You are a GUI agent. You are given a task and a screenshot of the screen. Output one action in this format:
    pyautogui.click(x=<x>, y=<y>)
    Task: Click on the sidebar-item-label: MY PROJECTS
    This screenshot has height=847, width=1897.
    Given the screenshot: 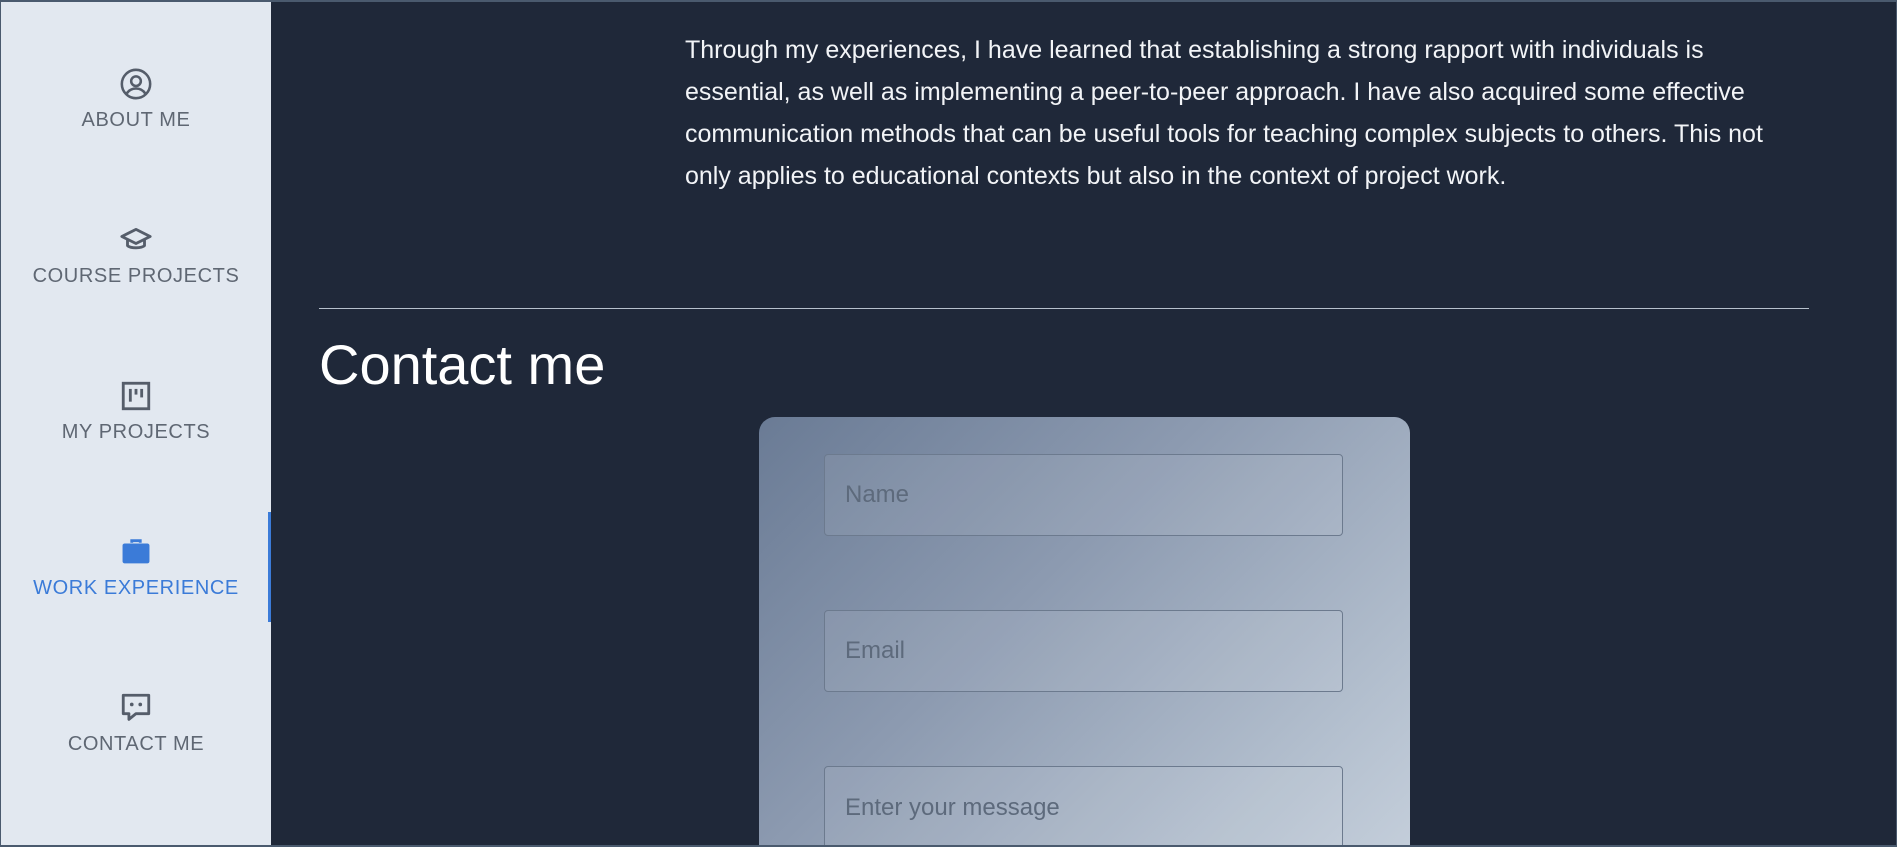 What is the action you would take?
    pyautogui.click(x=136, y=431)
    